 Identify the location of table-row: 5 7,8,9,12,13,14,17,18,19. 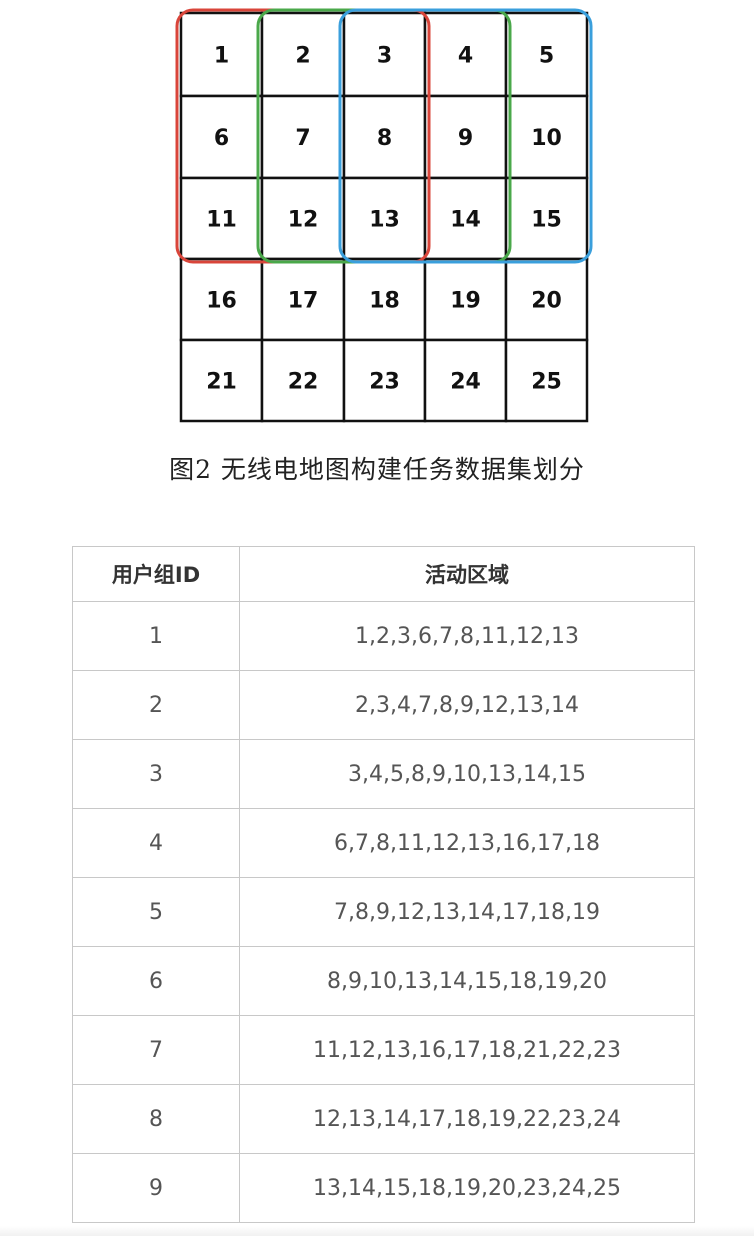
(383, 912).